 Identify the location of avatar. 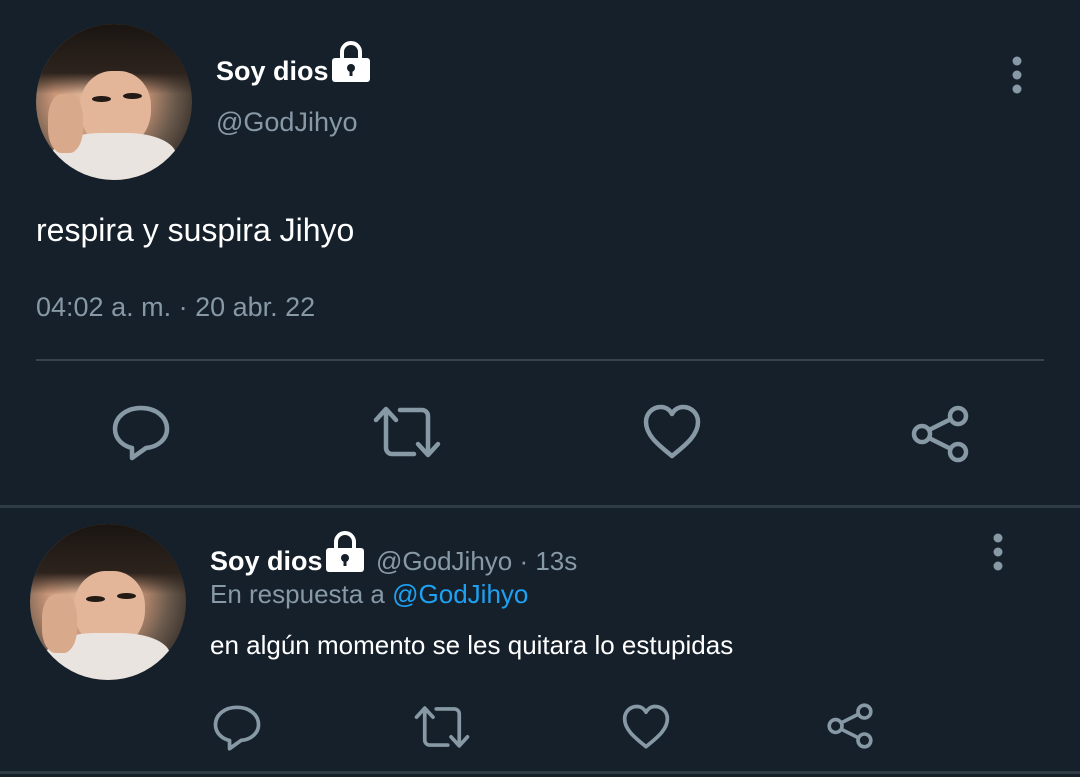
(114, 102).